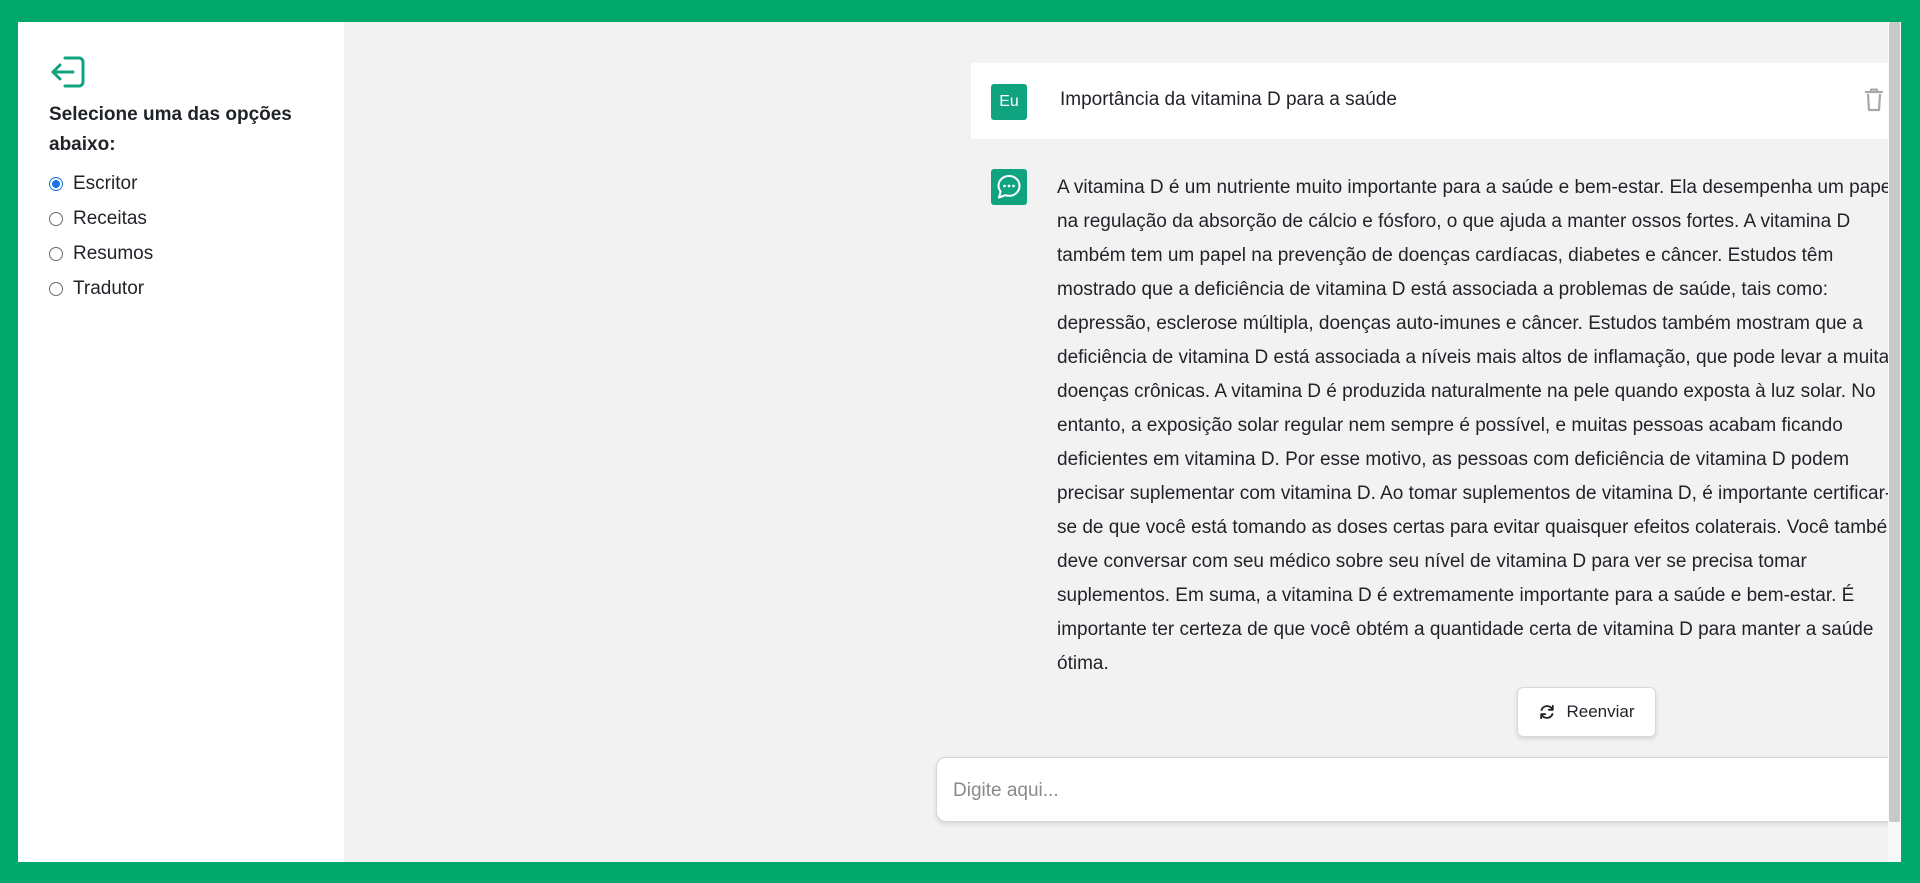 Image resolution: width=1920 pixels, height=883 pixels. Describe the element at coordinates (109, 288) in the screenshot. I see `option-label: Tradutor` at that location.